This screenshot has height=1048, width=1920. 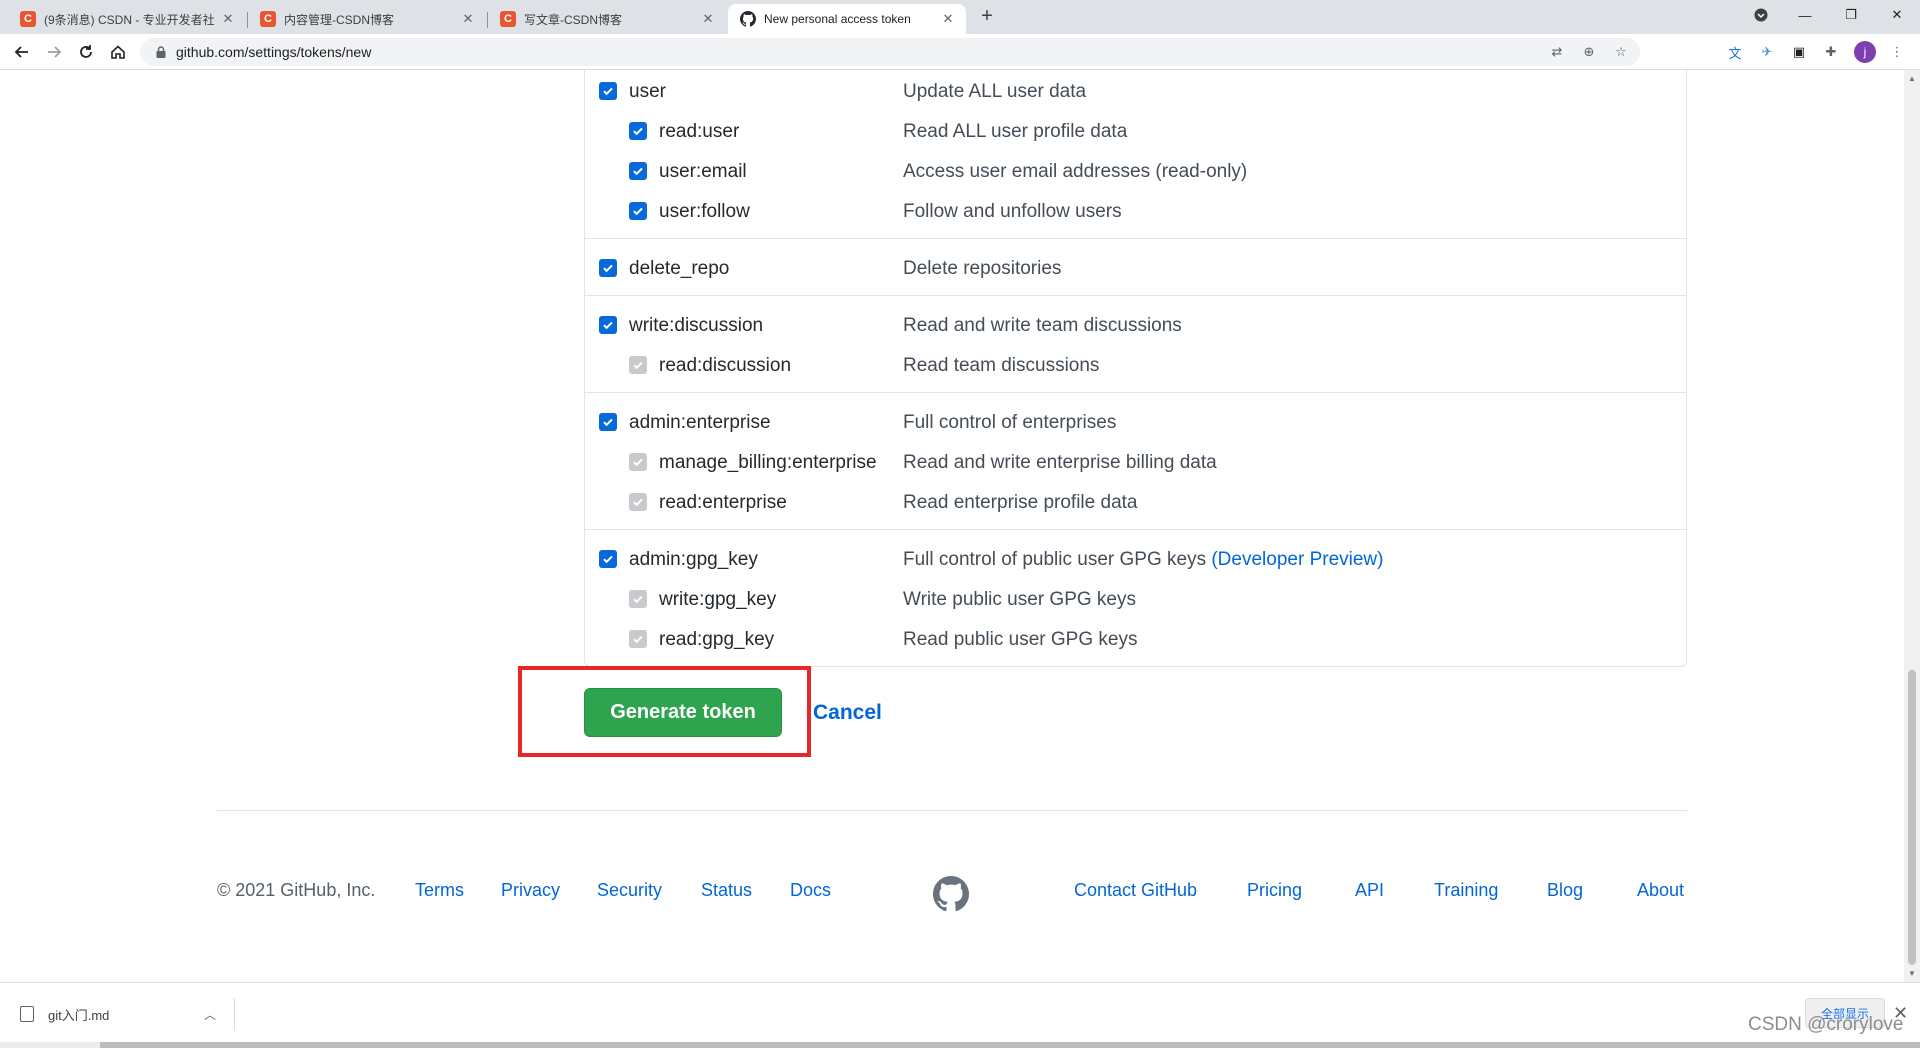 I want to click on scope-name: admin:gpg_key, so click(x=693, y=559).